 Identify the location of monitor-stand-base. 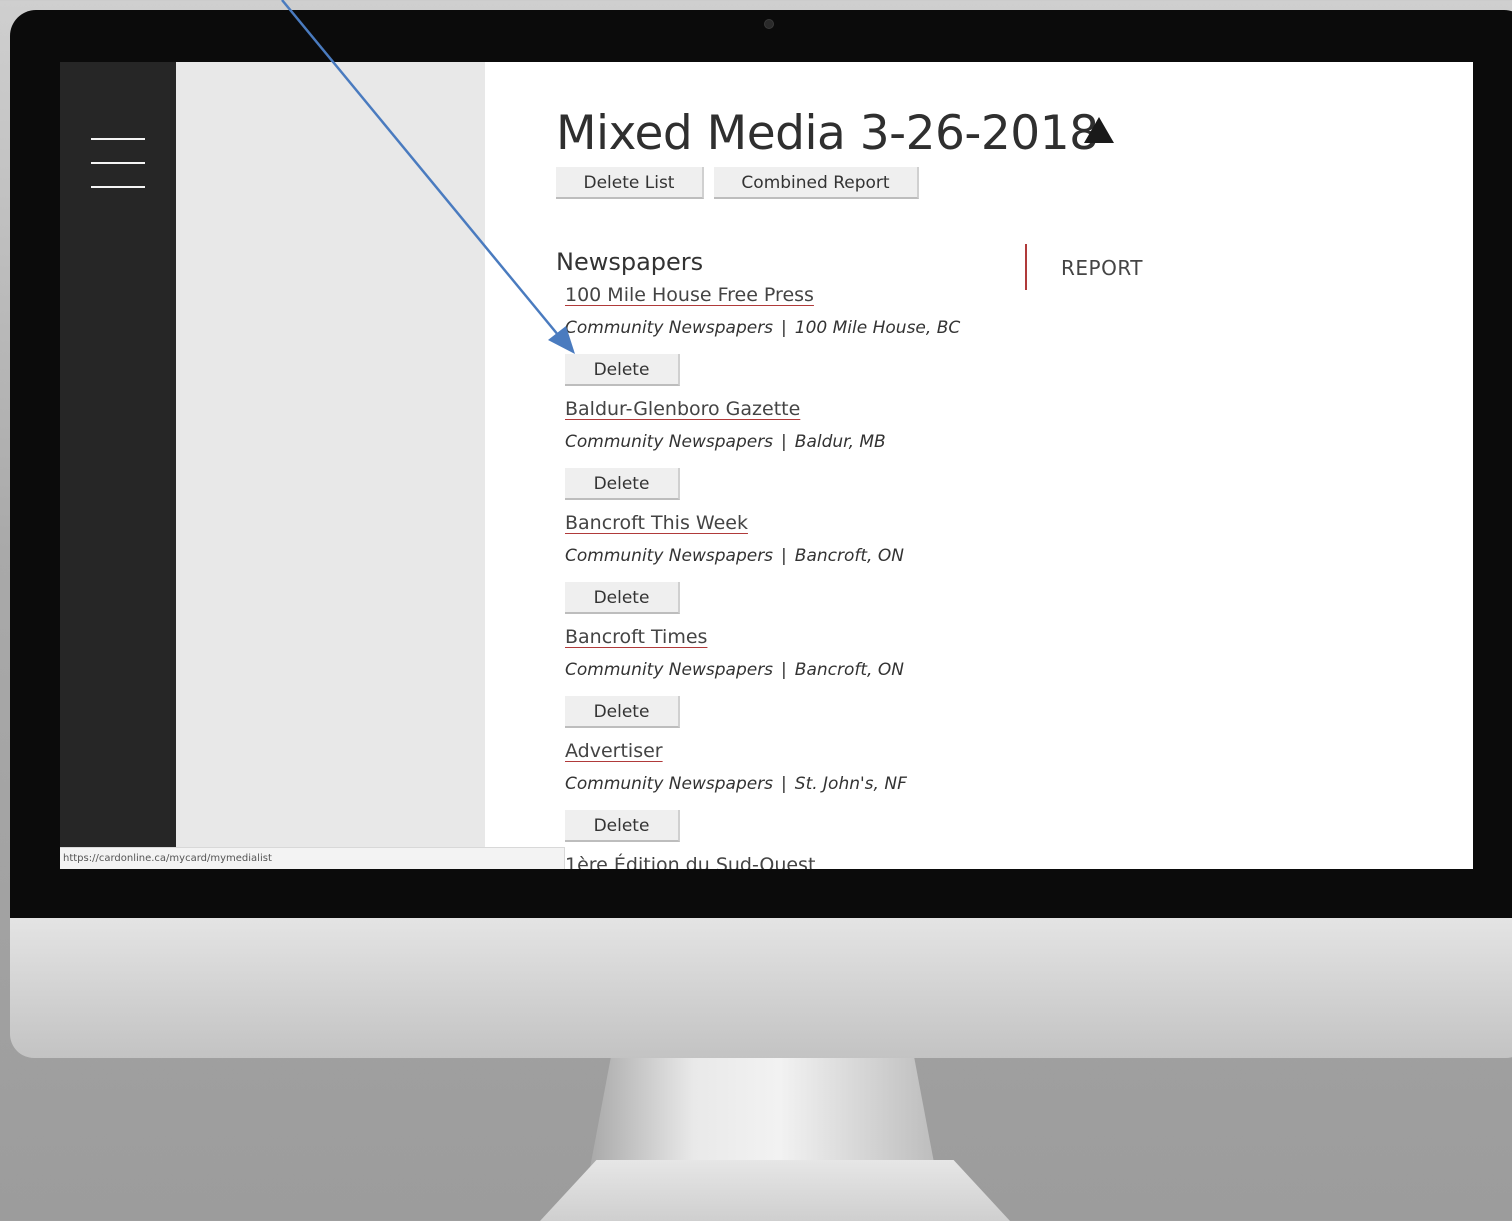
(775, 1190).